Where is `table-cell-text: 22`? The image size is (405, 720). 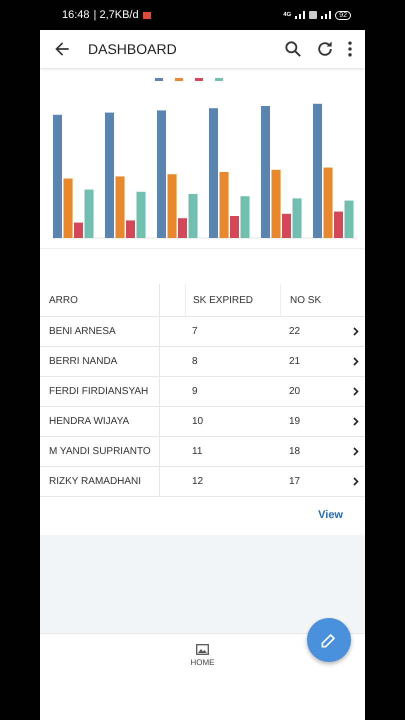
table-cell-text: 22 is located at coordinates (295, 332).